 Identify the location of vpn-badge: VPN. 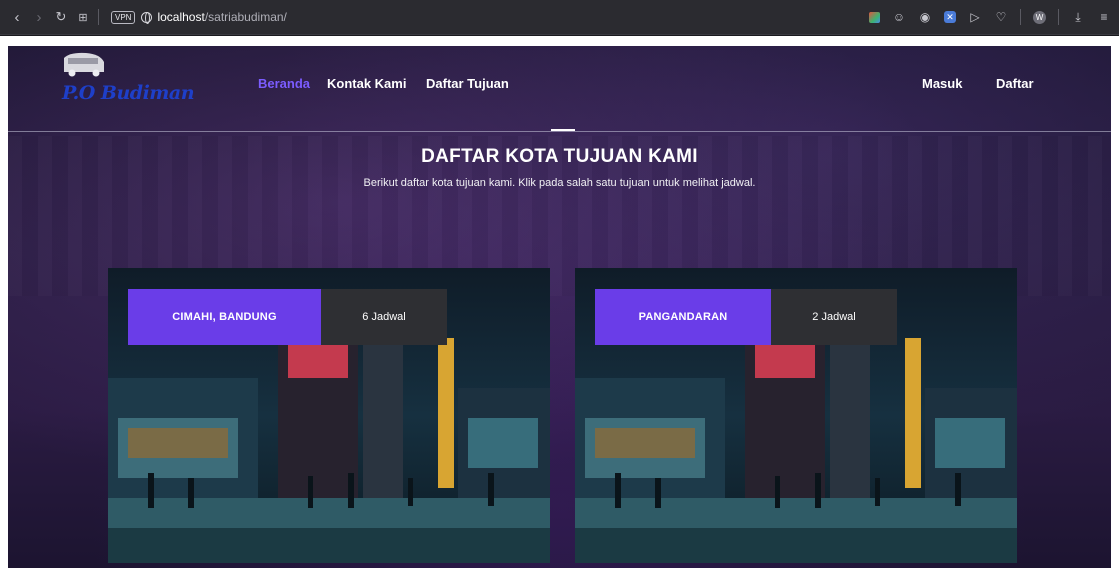
(123, 17).